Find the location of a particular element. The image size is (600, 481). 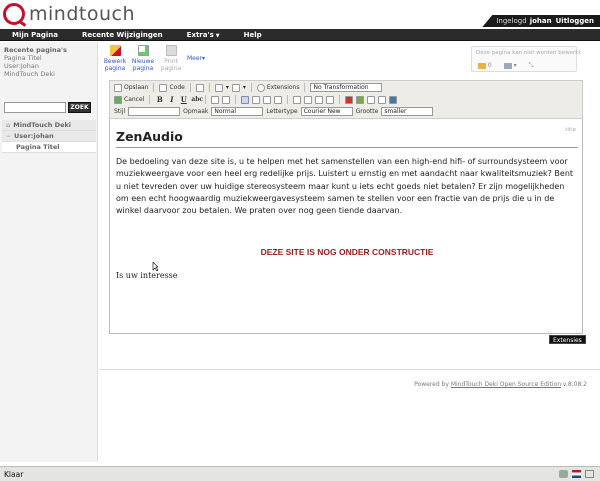

recent-pages-title: Recente pagina's is located at coordinates (35, 50).